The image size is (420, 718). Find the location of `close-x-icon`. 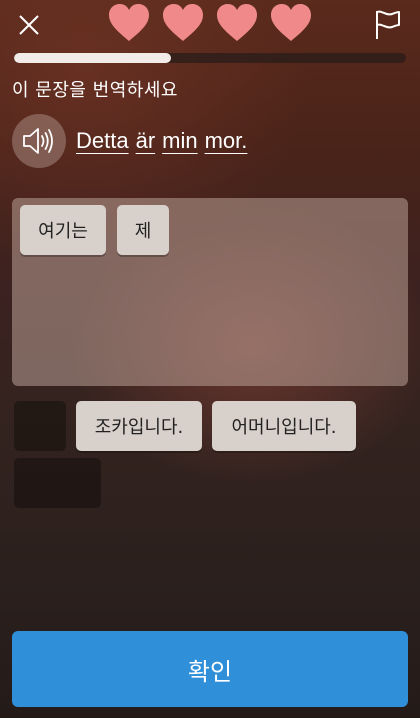

close-x-icon is located at coordinates (29, 25).